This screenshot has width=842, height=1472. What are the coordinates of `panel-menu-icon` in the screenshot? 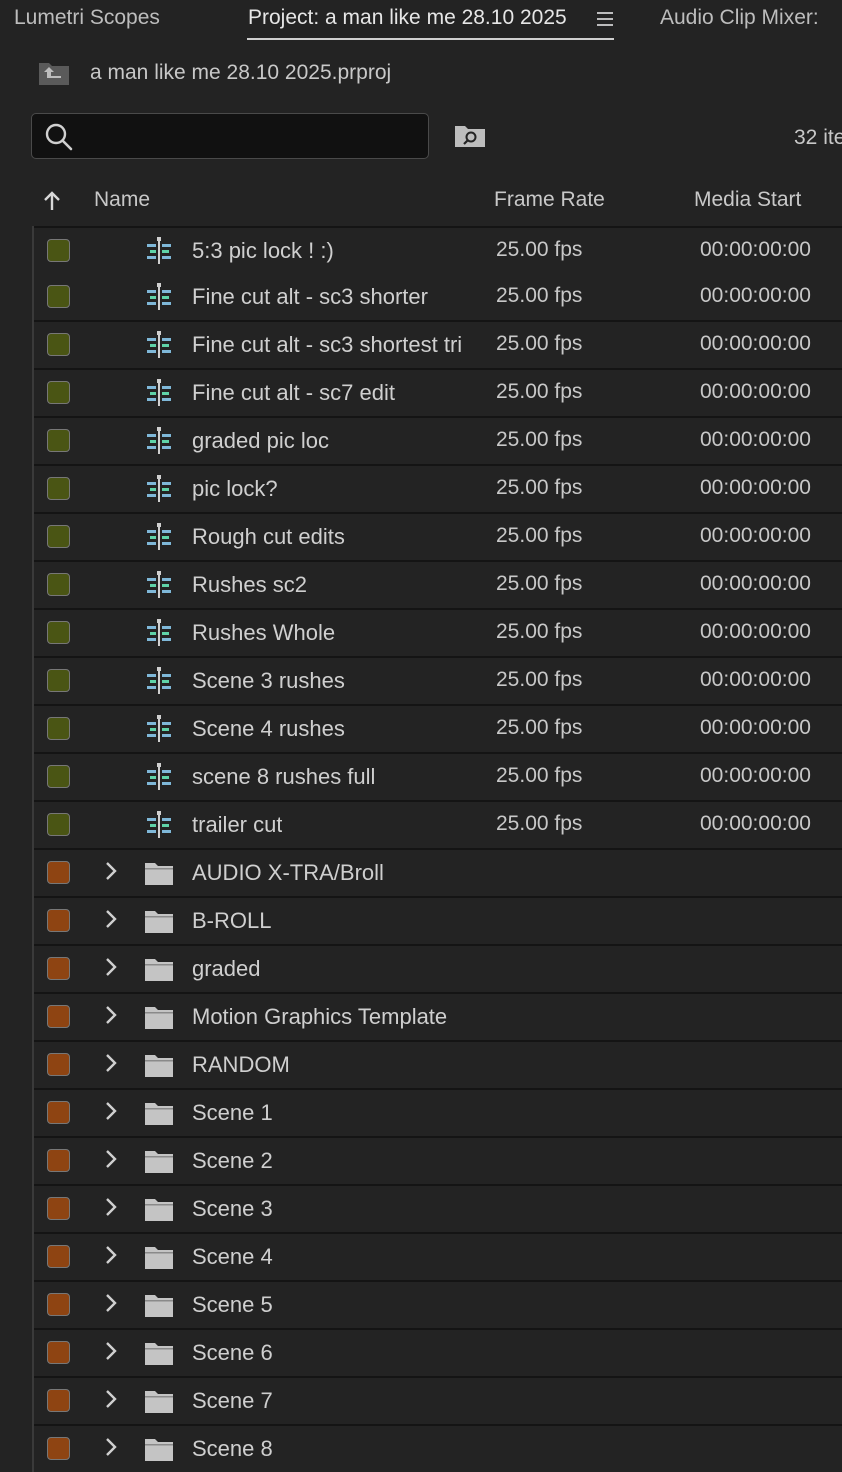 It's located at (605, 19).